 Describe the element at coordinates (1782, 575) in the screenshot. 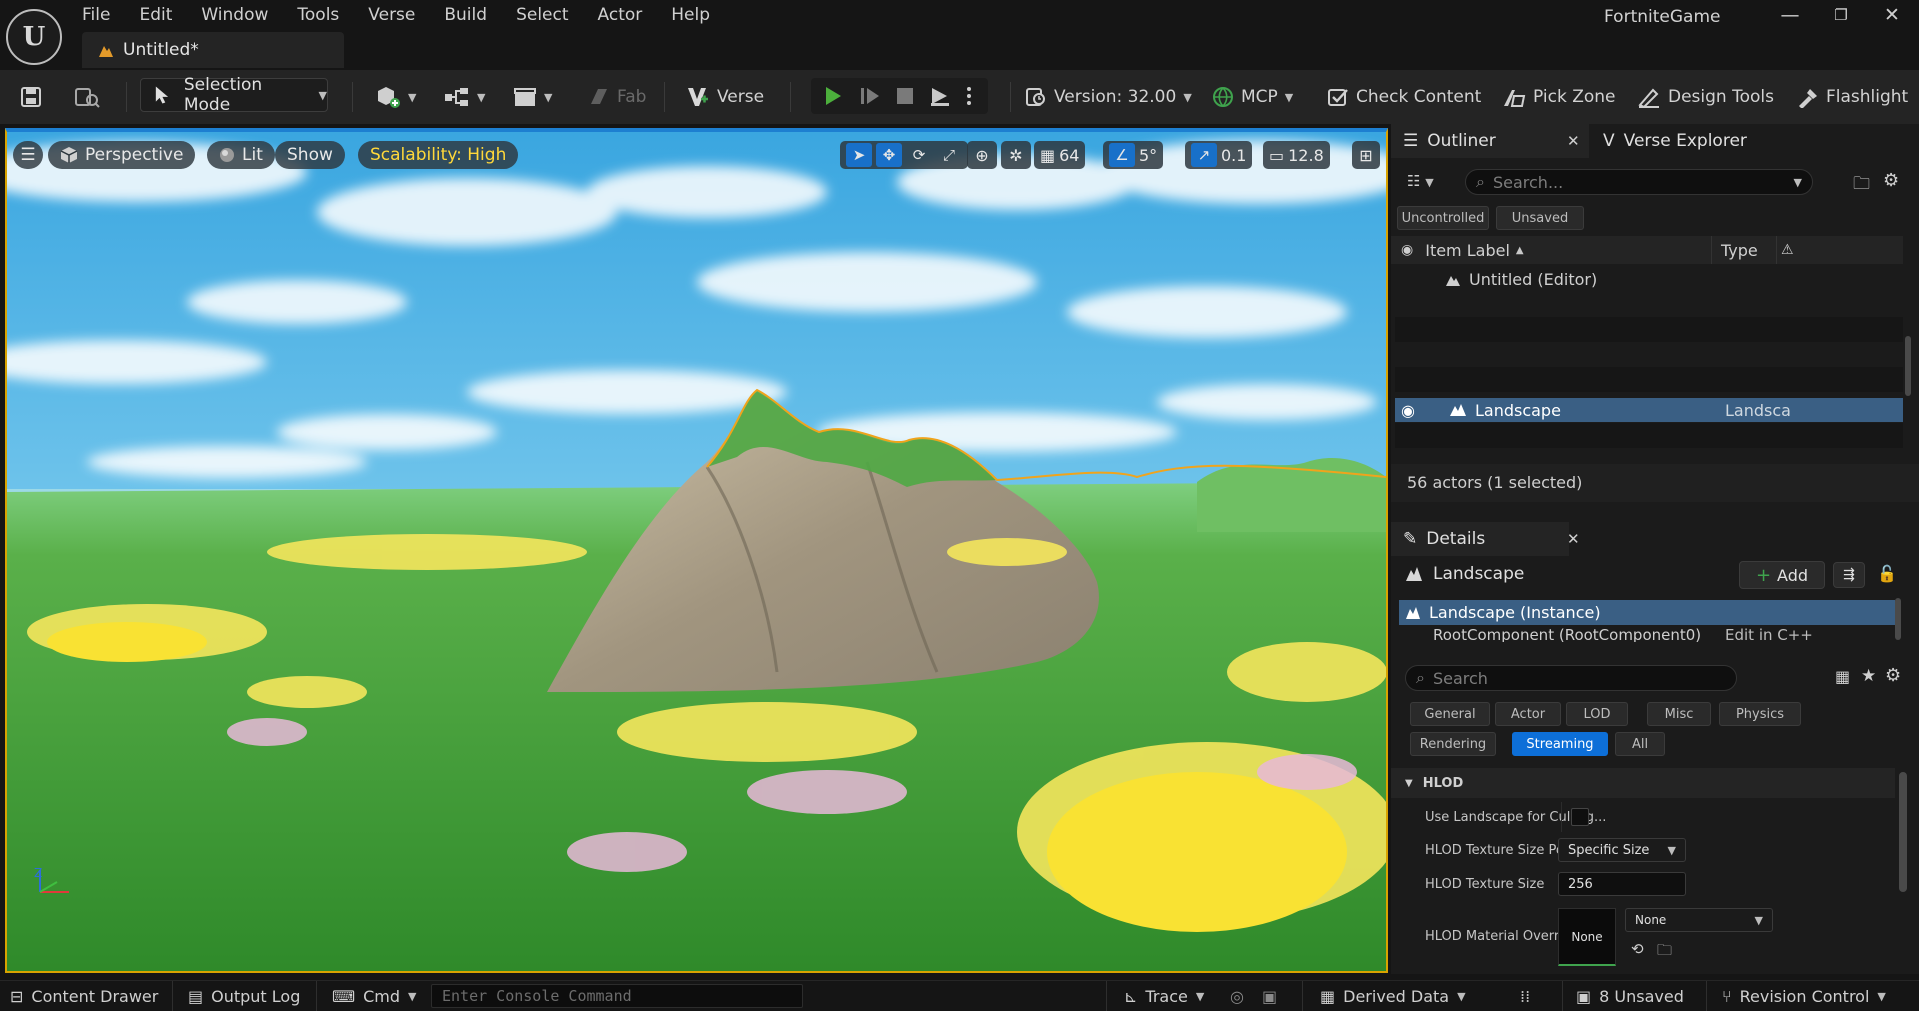

I see `add-component-button: + Add` at that location.